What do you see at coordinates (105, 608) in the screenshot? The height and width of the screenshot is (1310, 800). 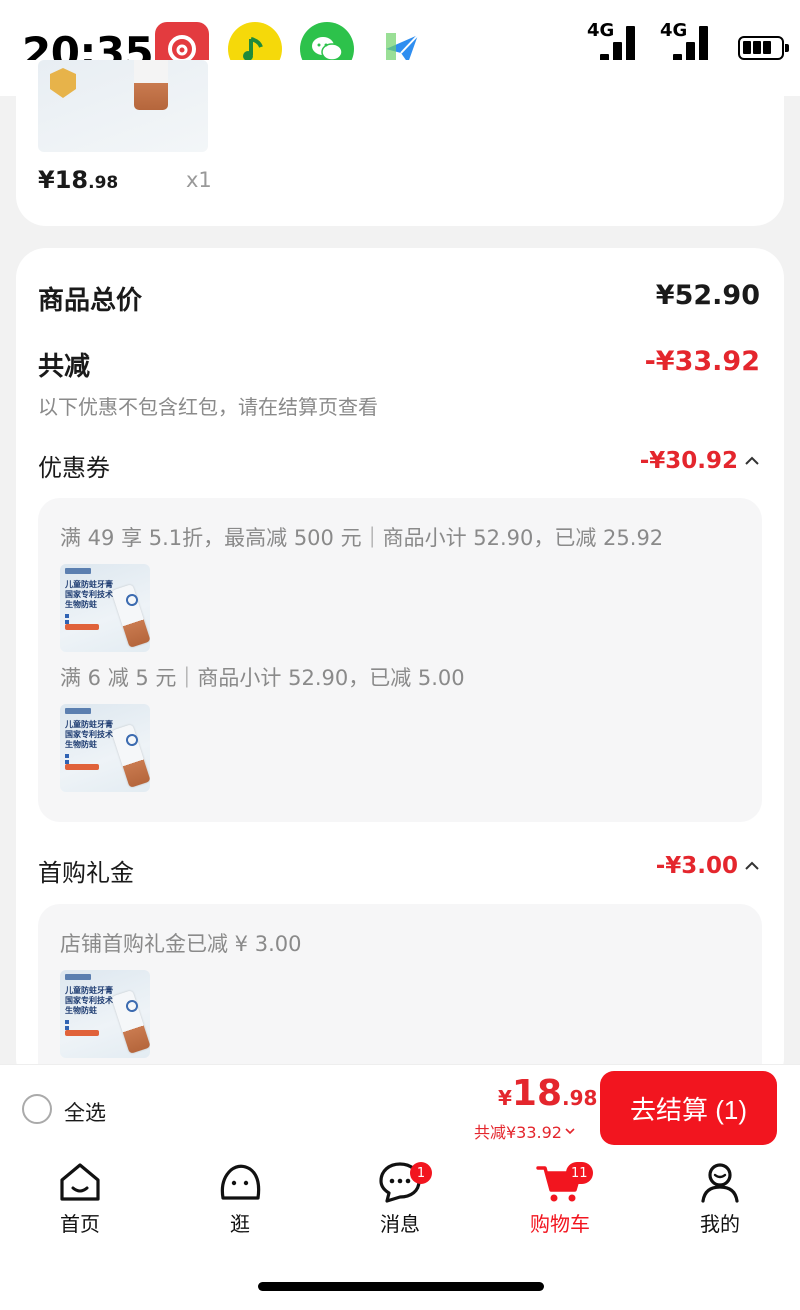 I see `coupon-product-thumbnail-1: 儿童防蛀牙膏 国家专利技术 生物防蛀` at bounding box center [105, 608].